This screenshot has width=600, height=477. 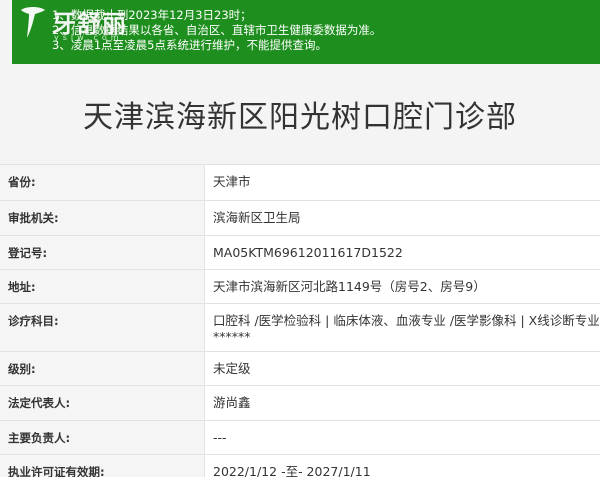 I want to click on value-legal-representative: 游尚鑫, so click(x=402, y=403).